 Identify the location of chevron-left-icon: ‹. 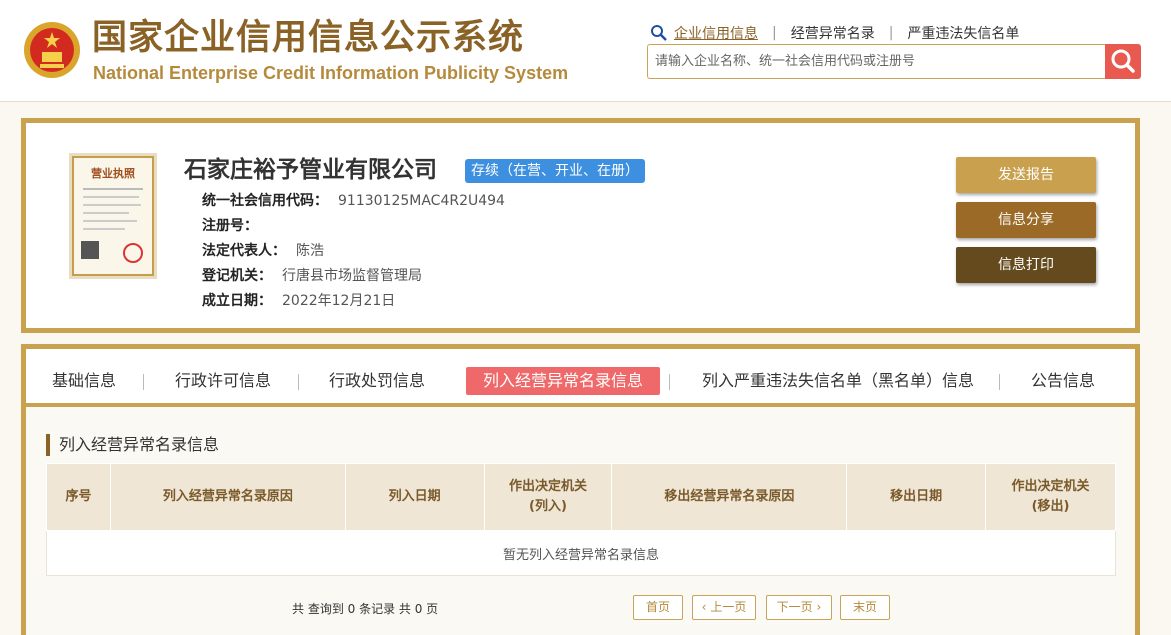
(704, 607).